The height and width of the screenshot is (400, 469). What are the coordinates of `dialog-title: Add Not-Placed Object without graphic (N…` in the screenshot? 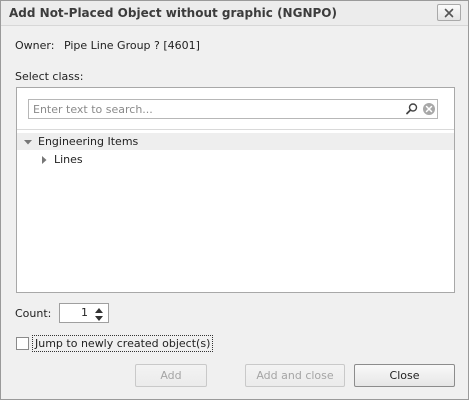 It's located at (173, 13).